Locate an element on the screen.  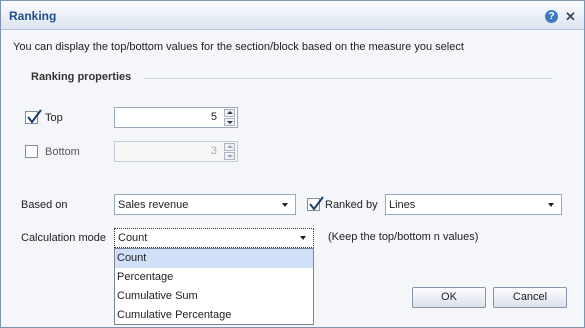
based-on-value: Sales revenue is located at coordinates (153, 205).